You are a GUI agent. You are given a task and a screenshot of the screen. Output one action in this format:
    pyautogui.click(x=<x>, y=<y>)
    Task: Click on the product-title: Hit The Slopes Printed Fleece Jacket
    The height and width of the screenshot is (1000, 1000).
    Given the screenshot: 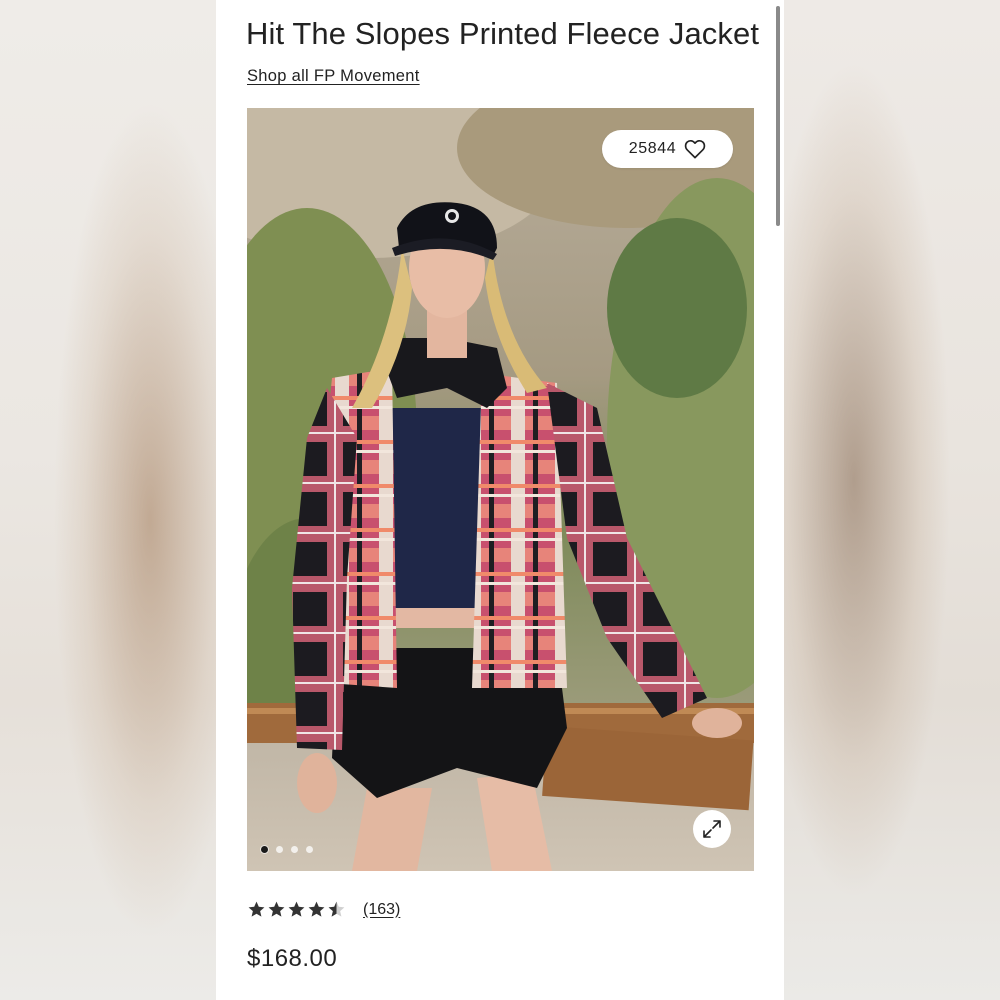 What is the action you would take?
    pyautogui.click(x=503, y=33)
    